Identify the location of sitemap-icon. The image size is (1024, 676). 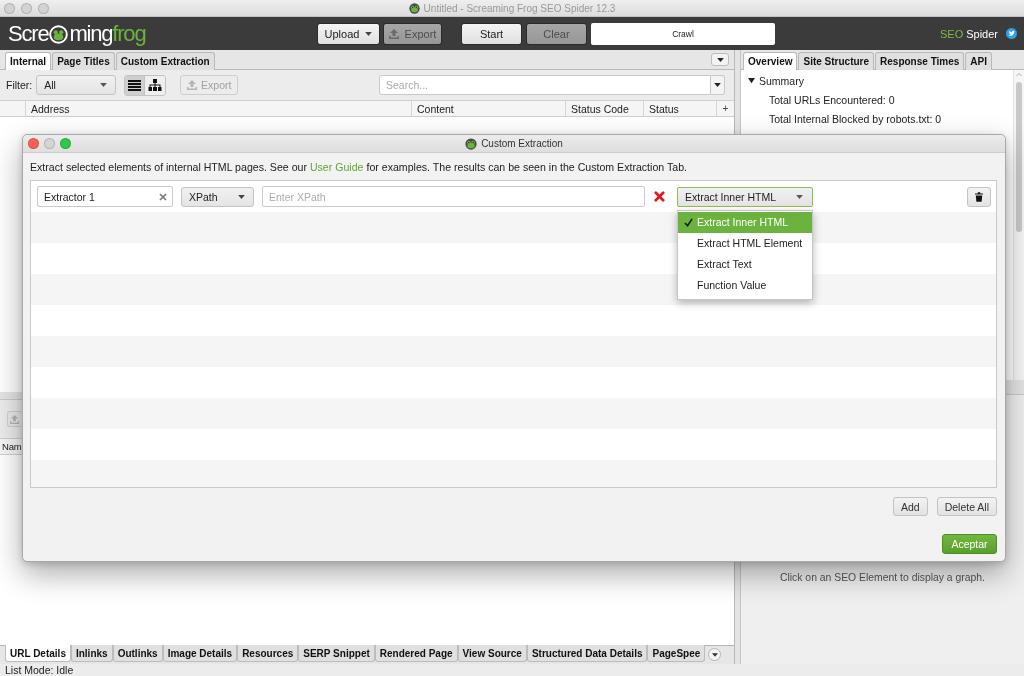
(155, 85).